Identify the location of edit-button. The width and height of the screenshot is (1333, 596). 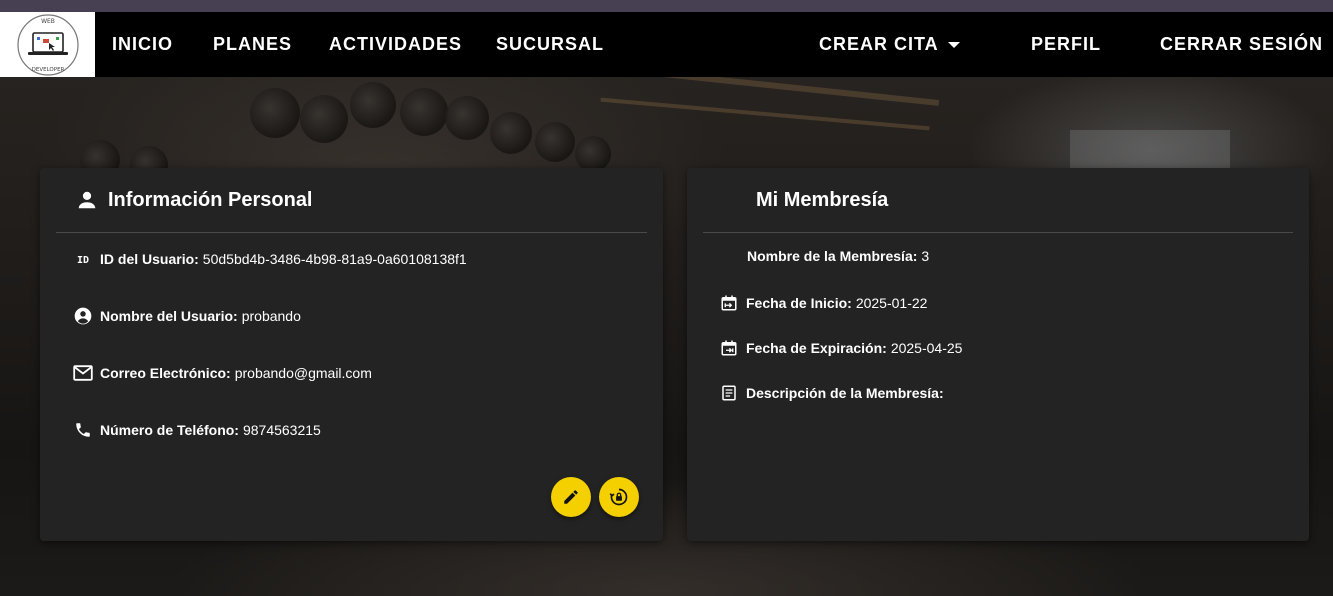
(571, 497).